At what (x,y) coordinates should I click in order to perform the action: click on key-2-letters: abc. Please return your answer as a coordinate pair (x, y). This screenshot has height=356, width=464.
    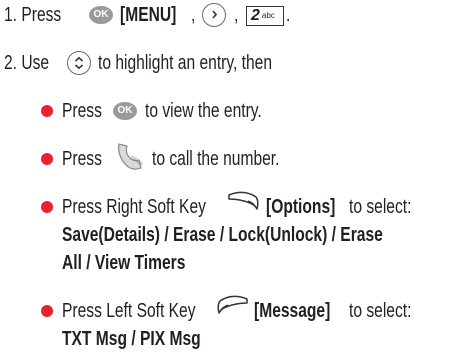
    Looking at the image, I should click on (268, 15).